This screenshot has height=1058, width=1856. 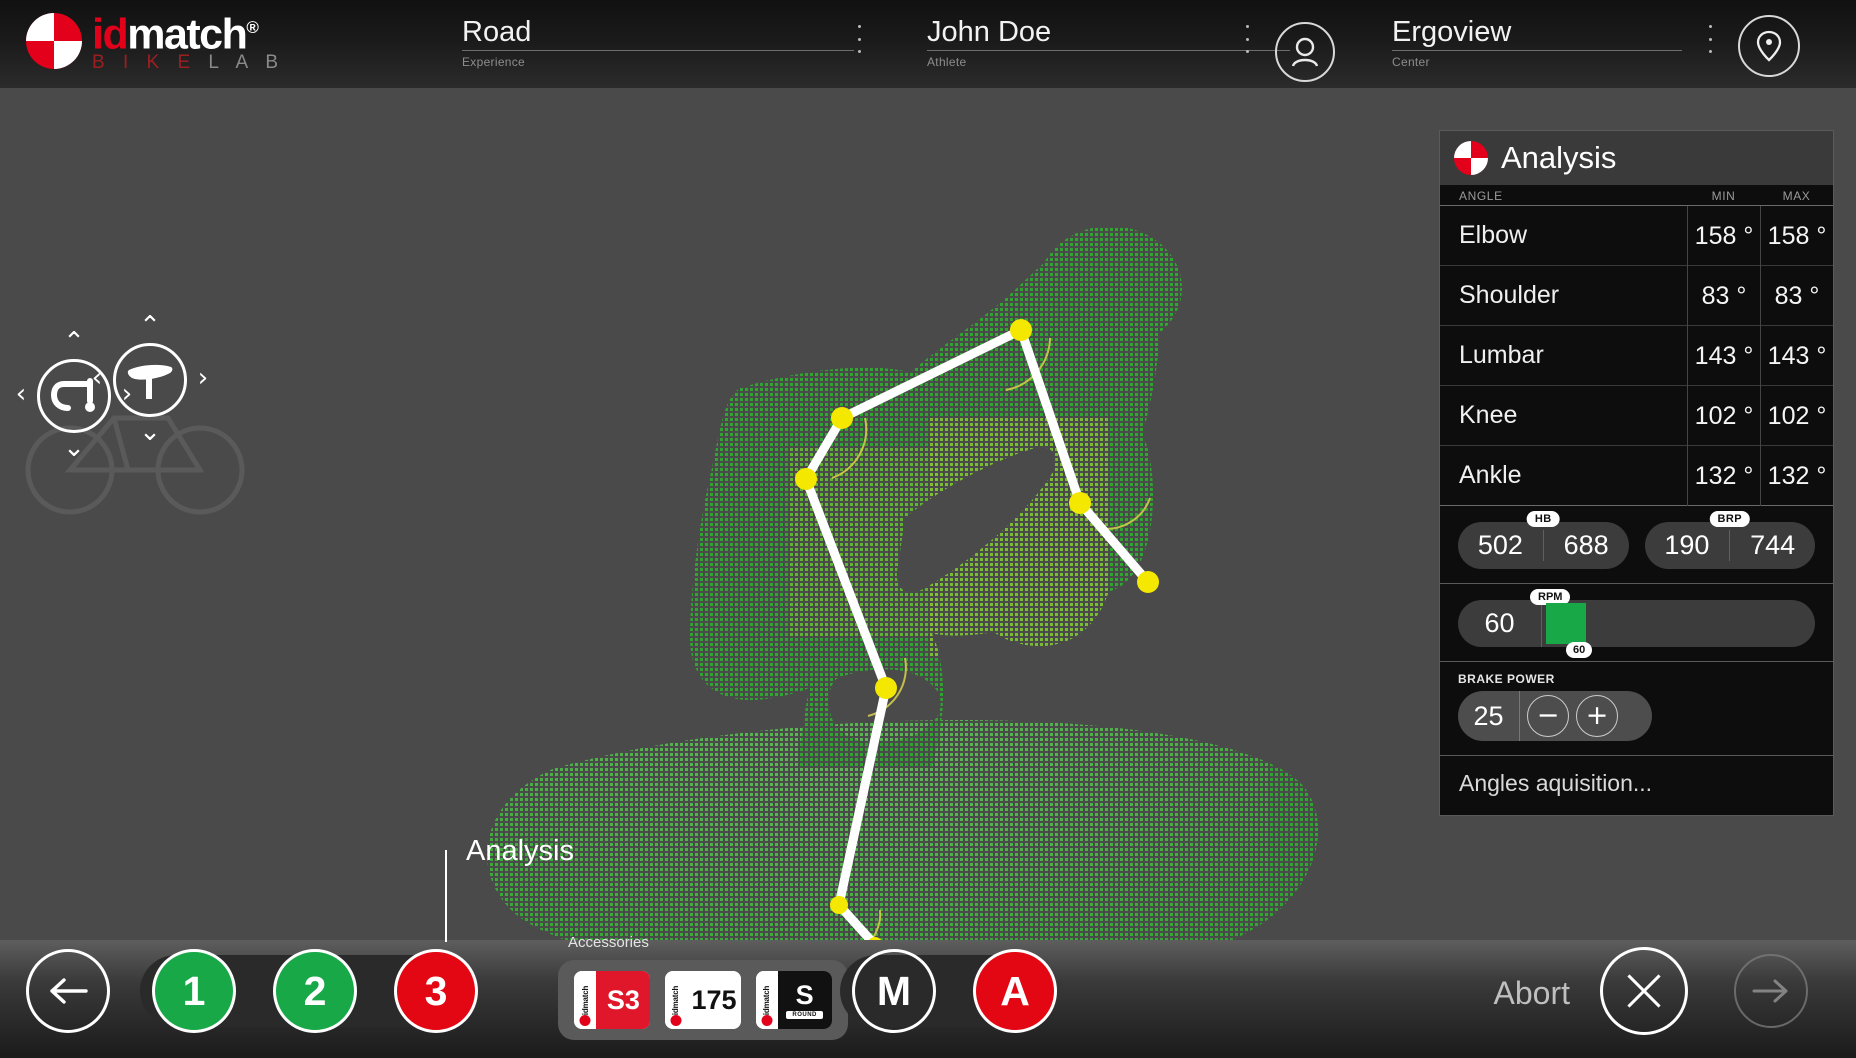 What do you see at coordinates (203, 378) in the screenshot?
I see `saddle-right-arrow: ›` at bounding box center [203, 378].